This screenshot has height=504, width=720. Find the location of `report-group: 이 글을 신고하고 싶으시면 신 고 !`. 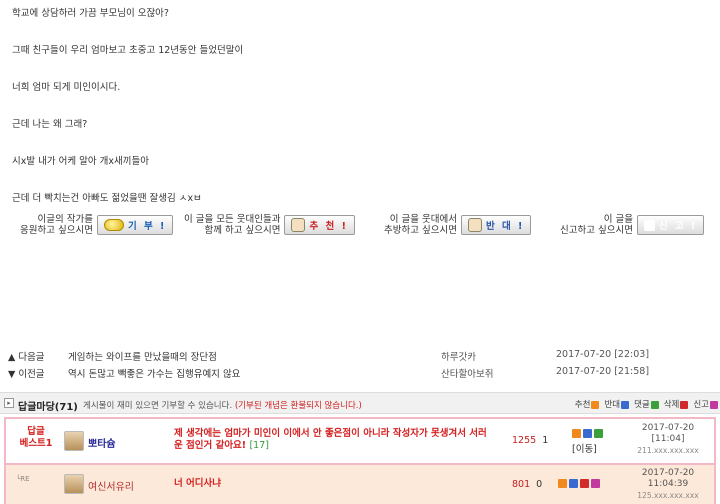

report-group: 이 글을 신고하고 싶으시면 신 고 ! is located at coordinates (632, 225).